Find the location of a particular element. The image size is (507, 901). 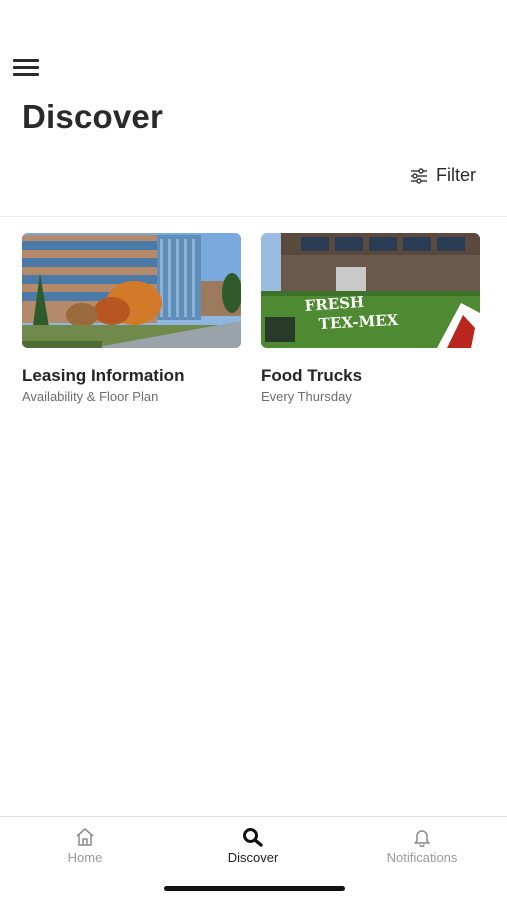

home-indicator is located at coordinates (254, 888).